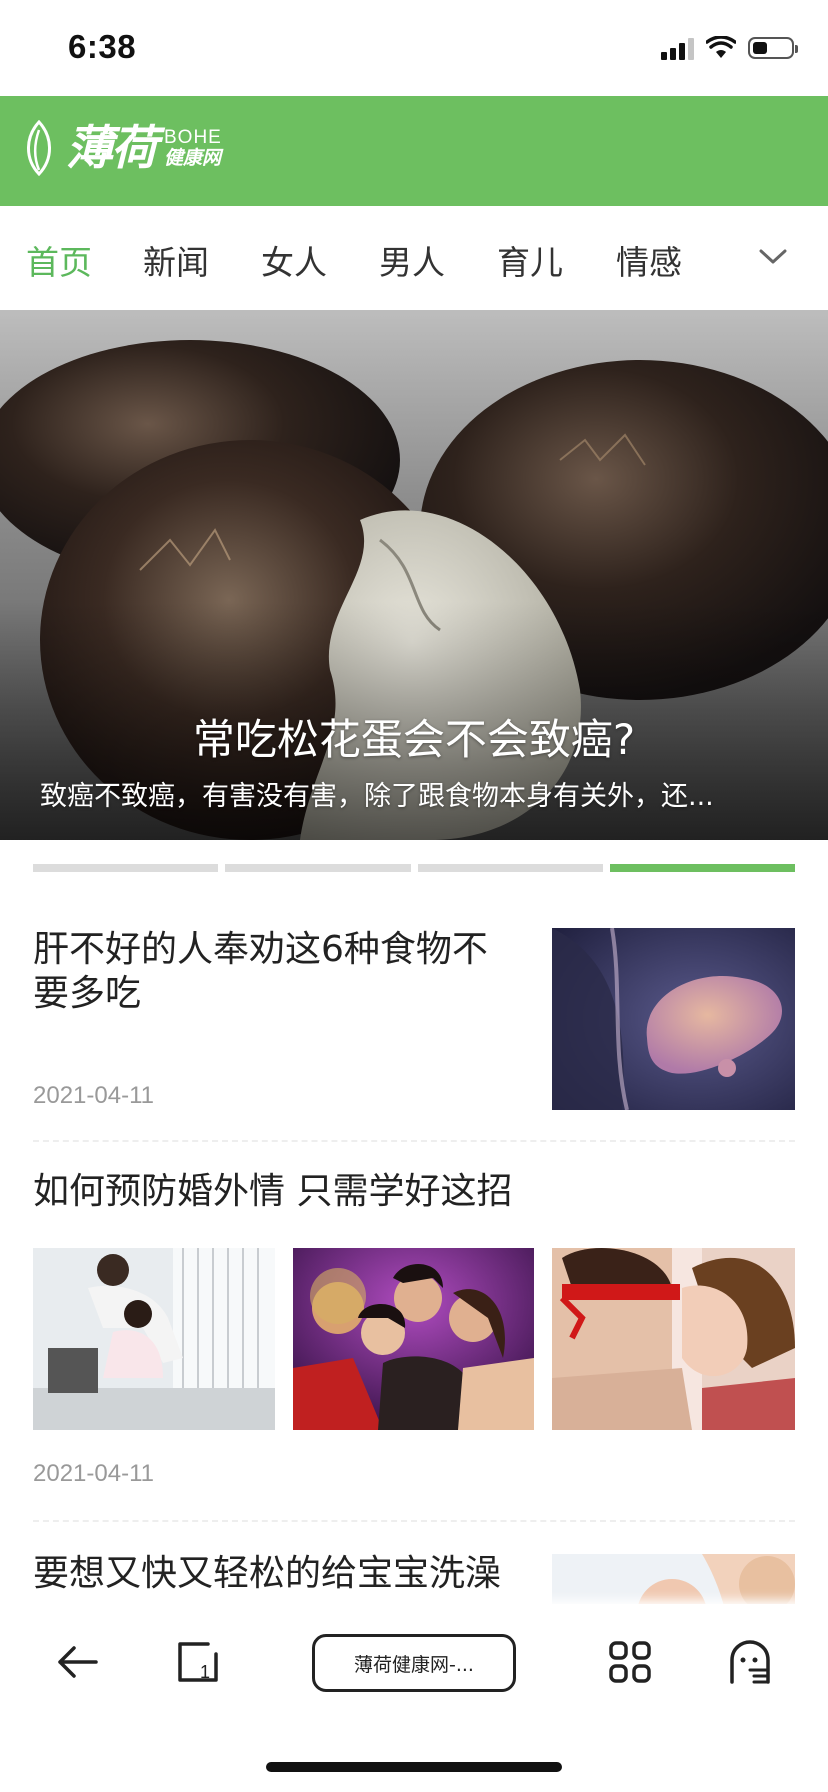 Image resolution: width=828 pixels, height=1792 pixels. I want to click on carousel-dot-active, so click(702, 868).